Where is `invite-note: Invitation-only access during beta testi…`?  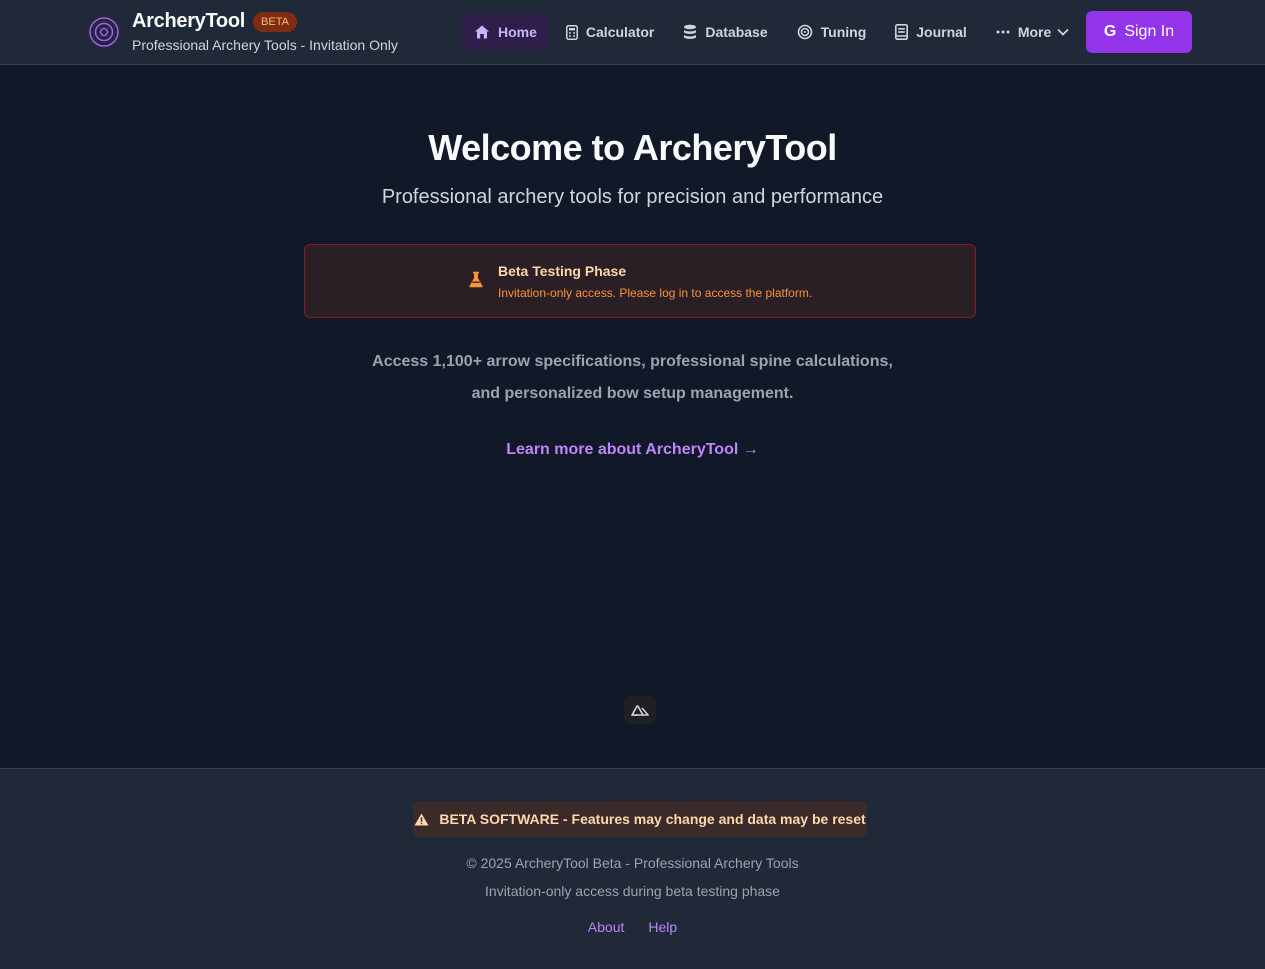 invite-note: Invitation-only access during beta testi… is located at coordinates (632, 891).